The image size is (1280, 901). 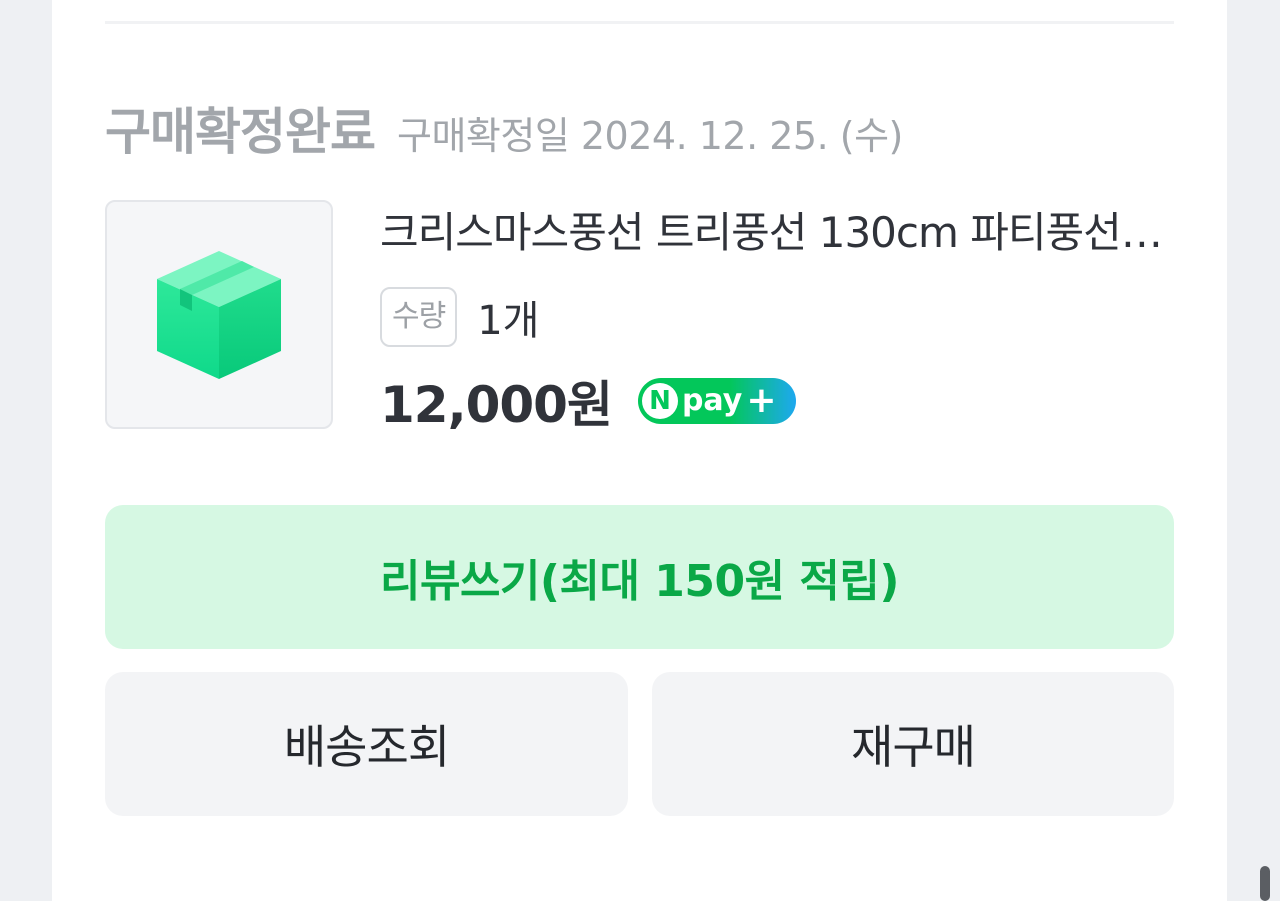 What do you see at coordinates (639, 577) in the screenshot?
I see `write-review-button: 리뷰쓰기(최대 150원 적립)` at bounding box center [639, 577].